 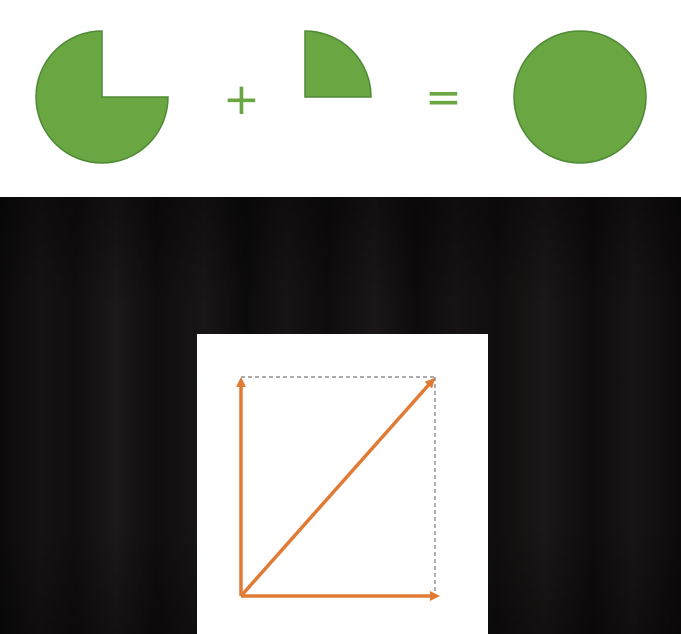 What do you see at coordinates (338, 64) in the screenshot?
I see `quarter-circle-shape` at bounding box center [338, 64].